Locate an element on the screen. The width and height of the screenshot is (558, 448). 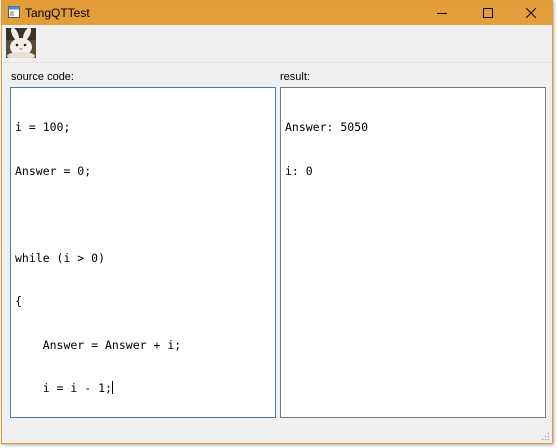
result-line: Answer: 5050 is located at coordinates (327, 127).